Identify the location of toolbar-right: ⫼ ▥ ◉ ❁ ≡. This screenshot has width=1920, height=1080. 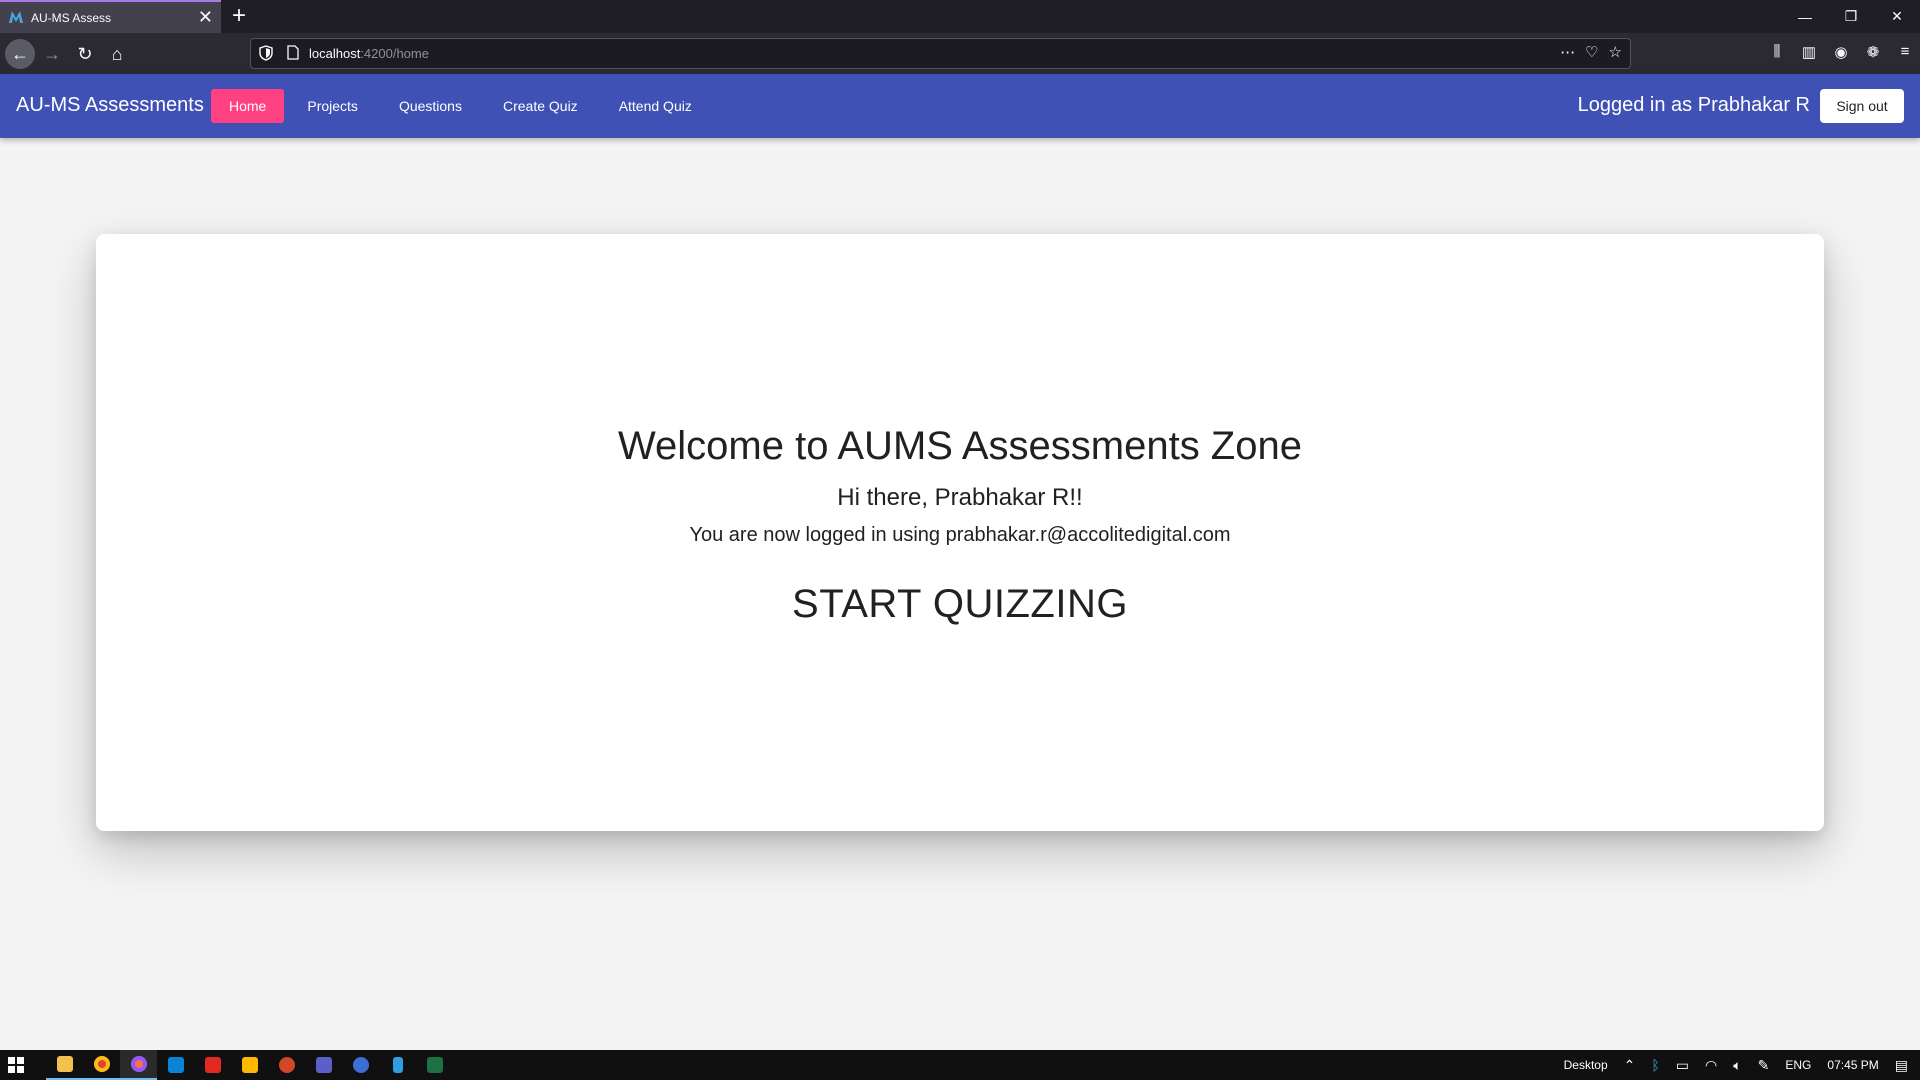
(1841, 52).